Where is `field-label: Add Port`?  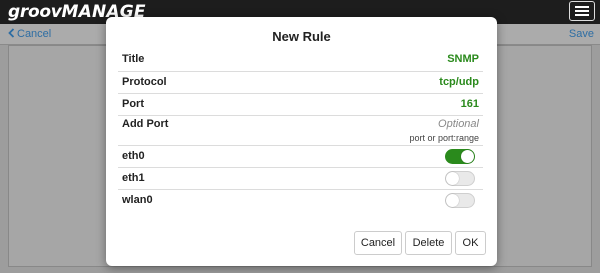 field-label: Add Port is located at coordinates (145, 124).